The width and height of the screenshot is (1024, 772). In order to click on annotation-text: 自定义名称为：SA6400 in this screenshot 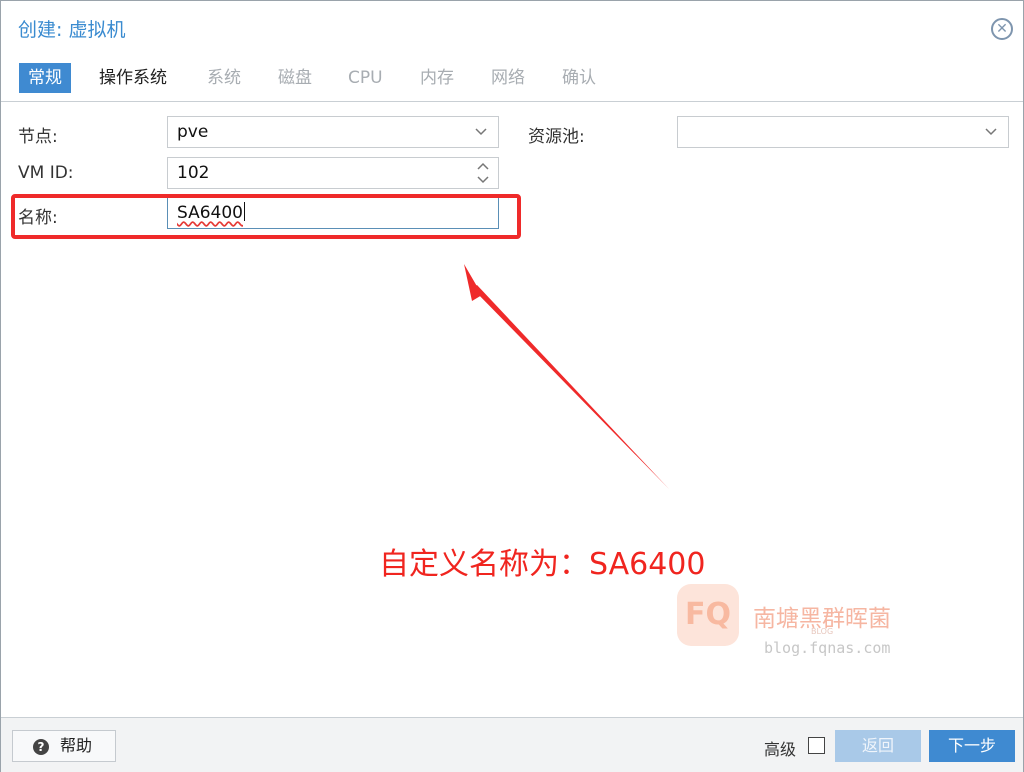, I will do `click(542, 564)`.